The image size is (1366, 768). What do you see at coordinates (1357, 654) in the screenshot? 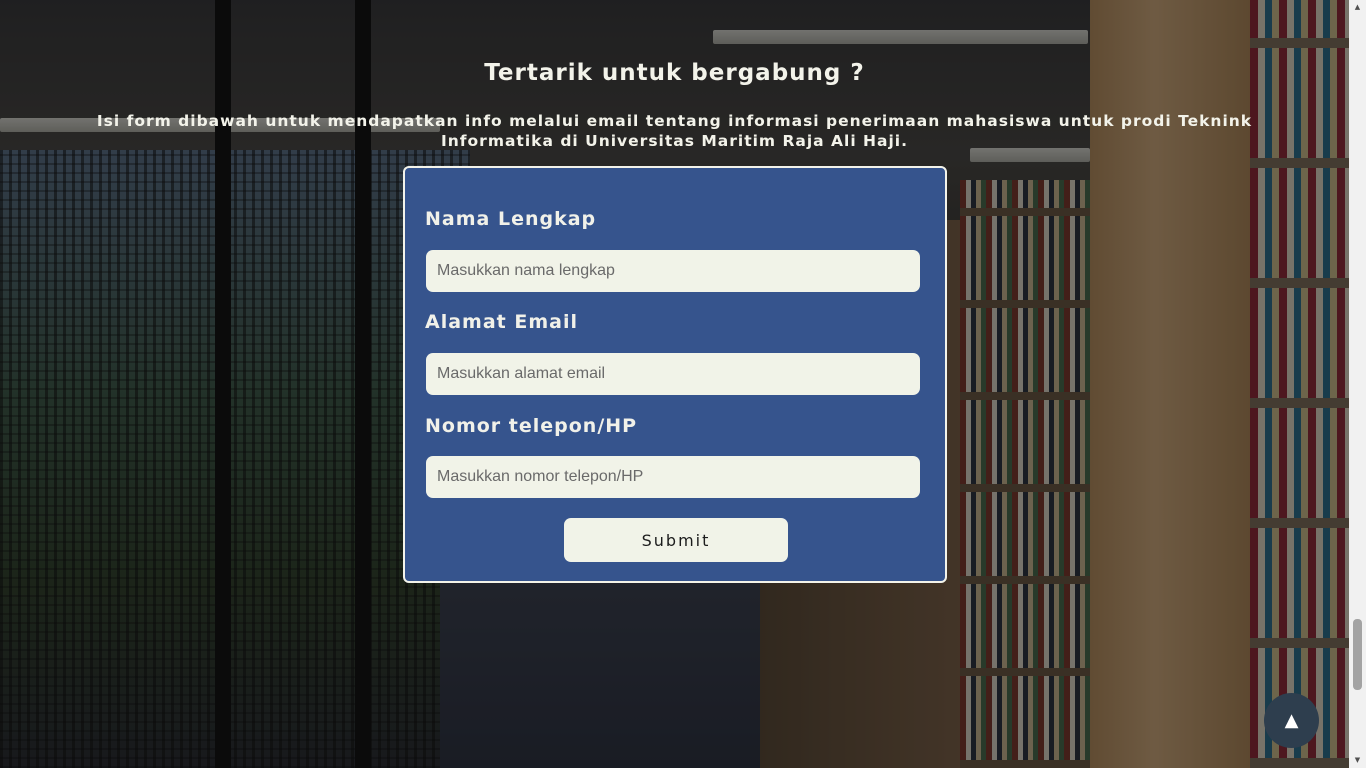
I see `scrollbar-thumb` at bounding box center [1357, 654].